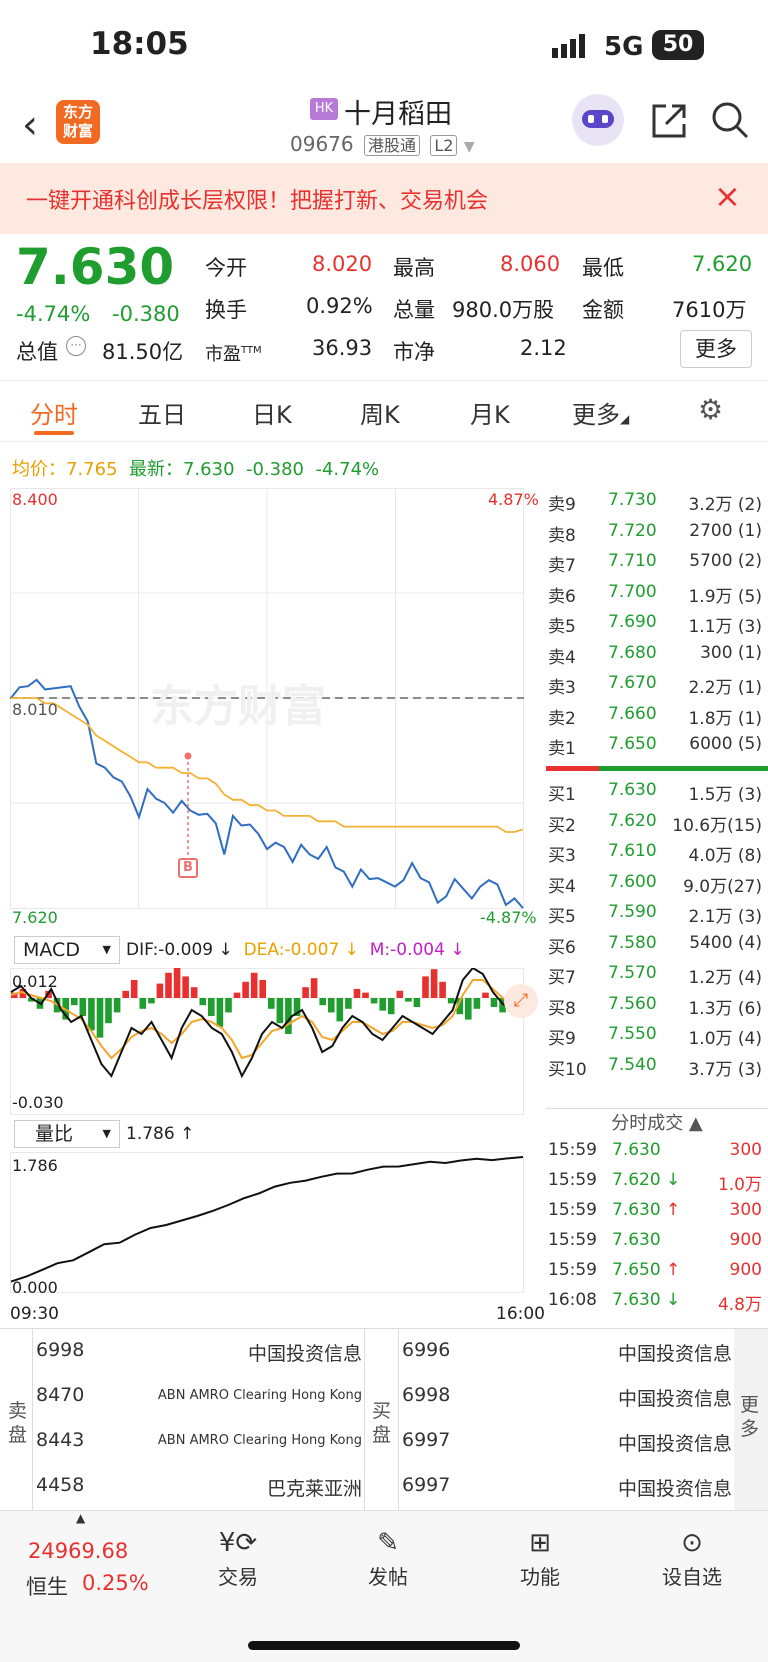  I want to click on pb-value: 2.12, so click(543, 348).